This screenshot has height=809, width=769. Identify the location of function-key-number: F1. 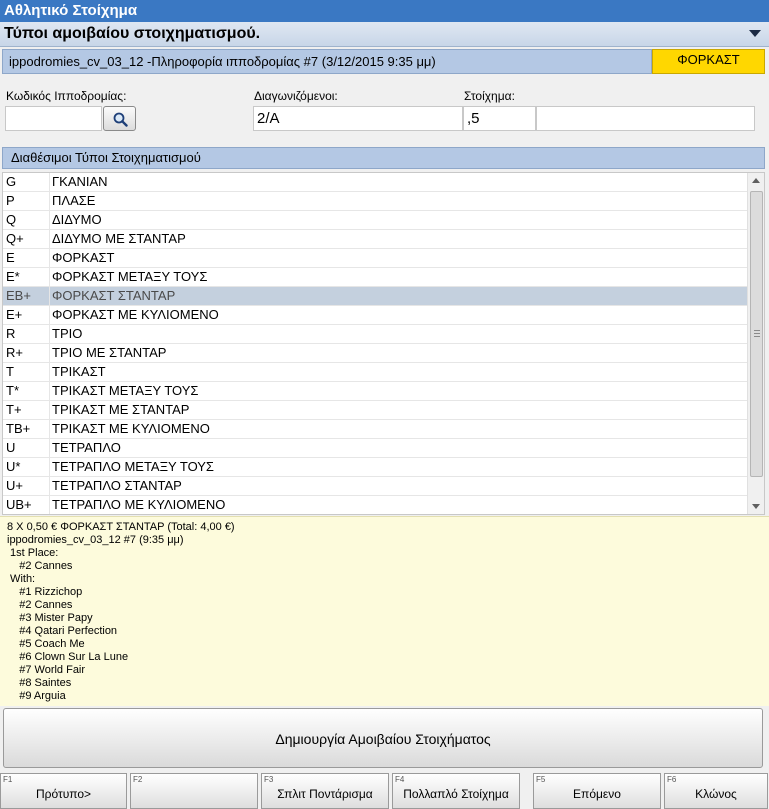
(8, 779).